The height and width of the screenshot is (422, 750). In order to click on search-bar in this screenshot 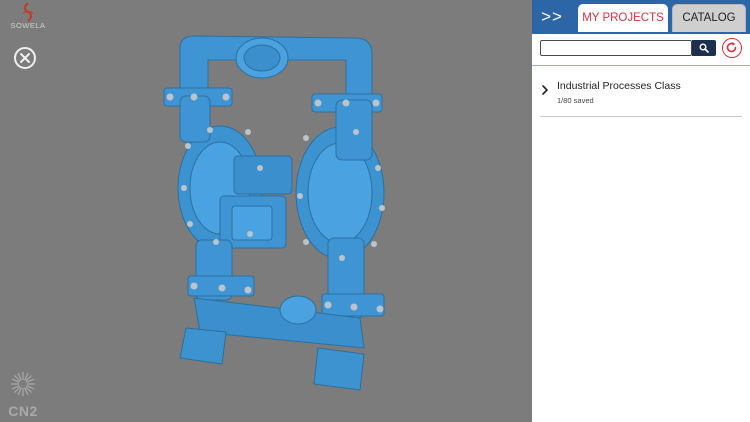, I will do `click(628, 48)`.